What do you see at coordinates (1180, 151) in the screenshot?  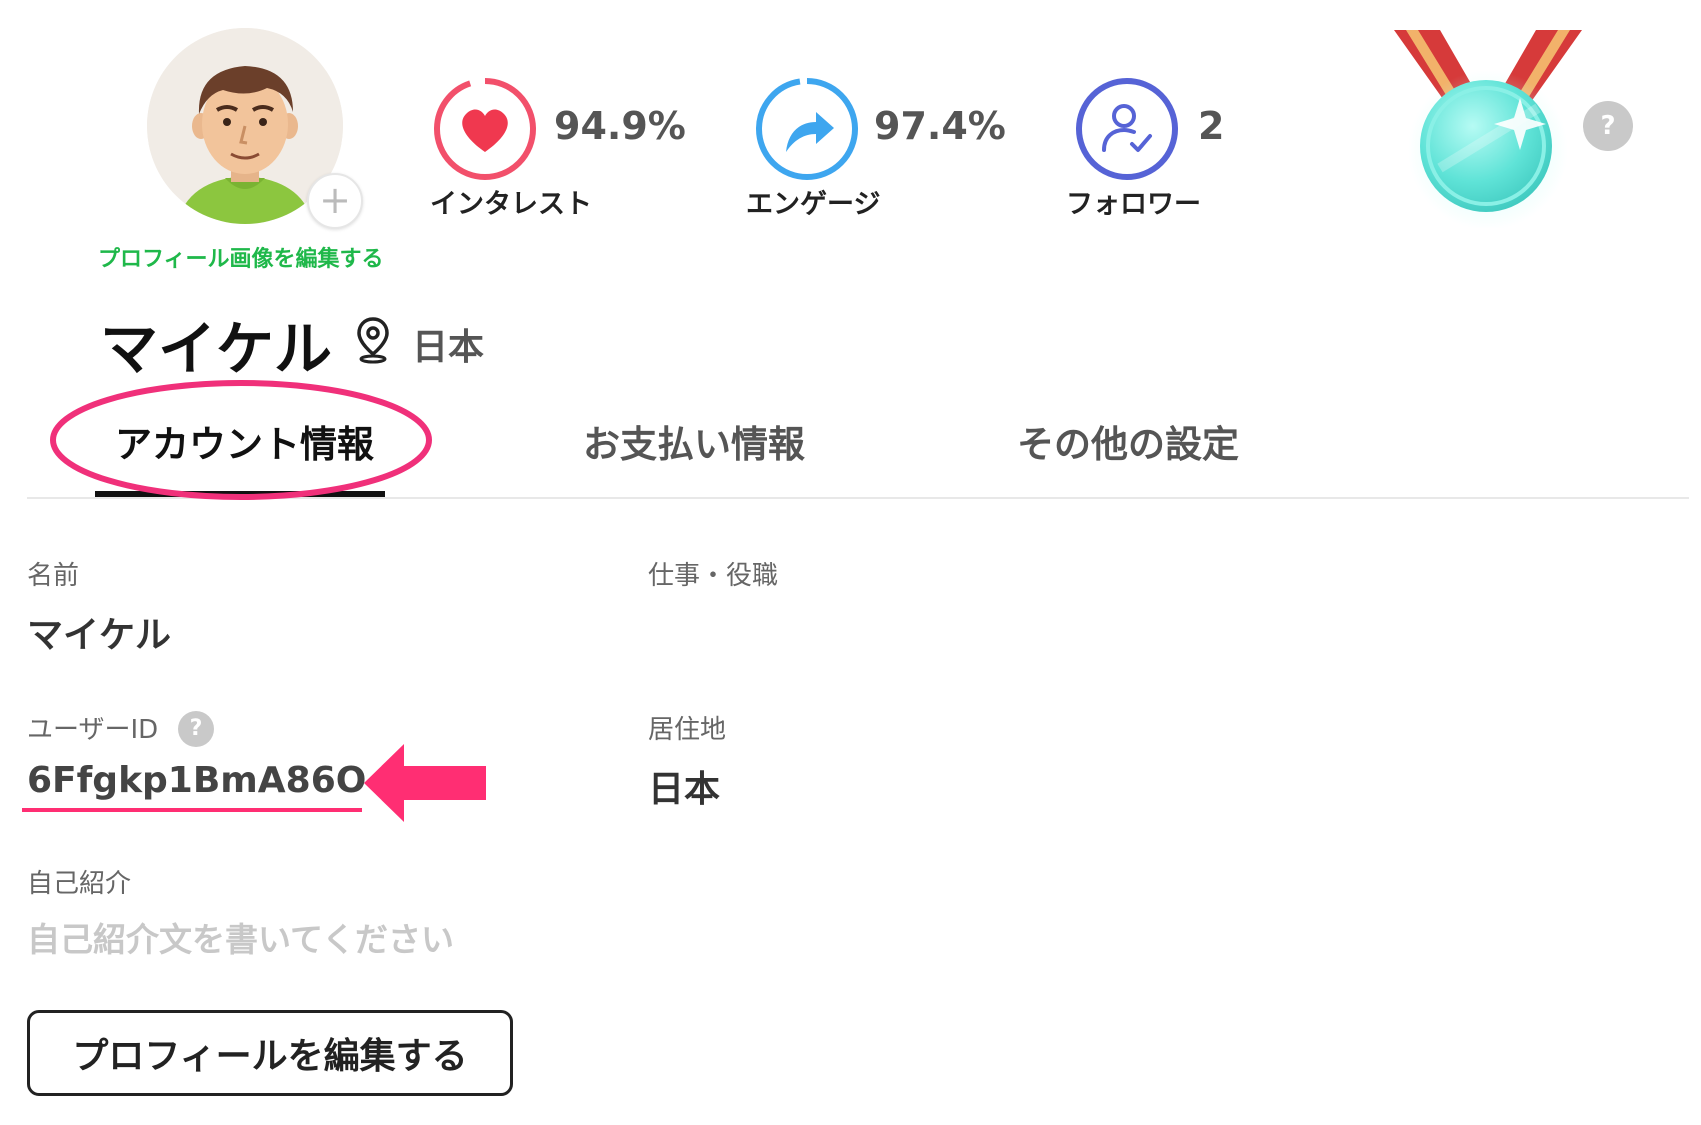 I see `stat-followers: 2 フォロワー` at bounding box center [1180, 151].